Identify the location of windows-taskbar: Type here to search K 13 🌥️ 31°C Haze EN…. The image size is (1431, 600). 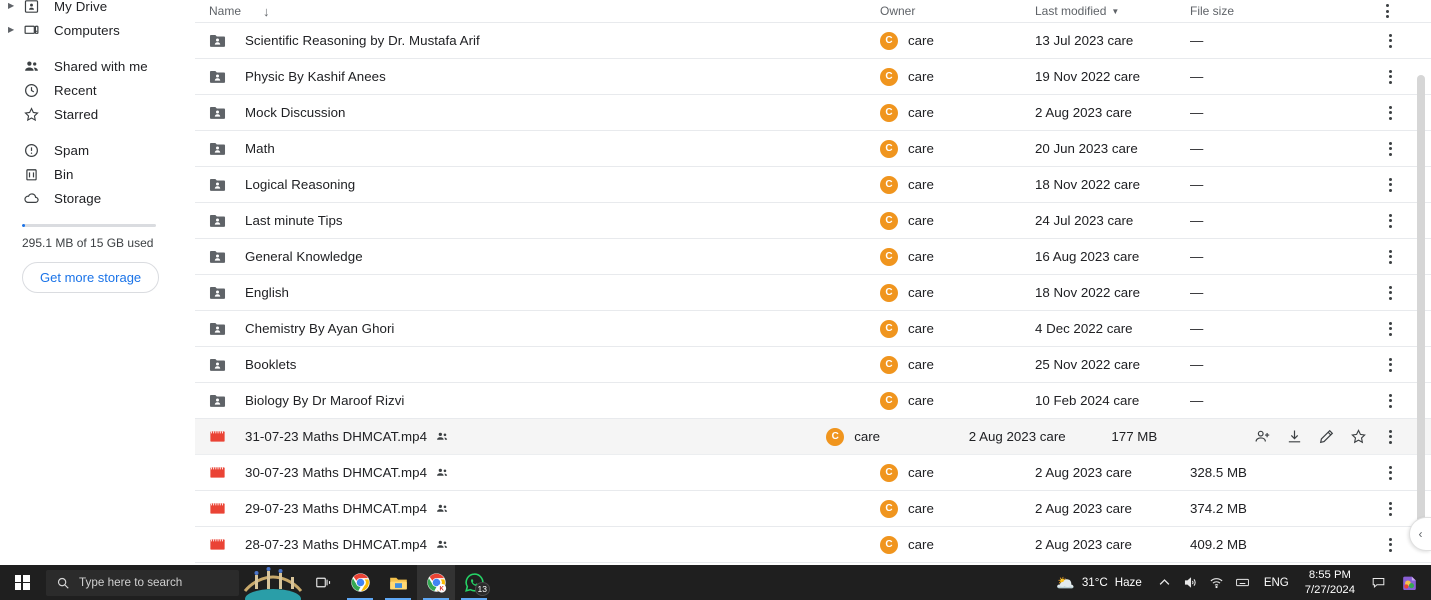
(715, 582).